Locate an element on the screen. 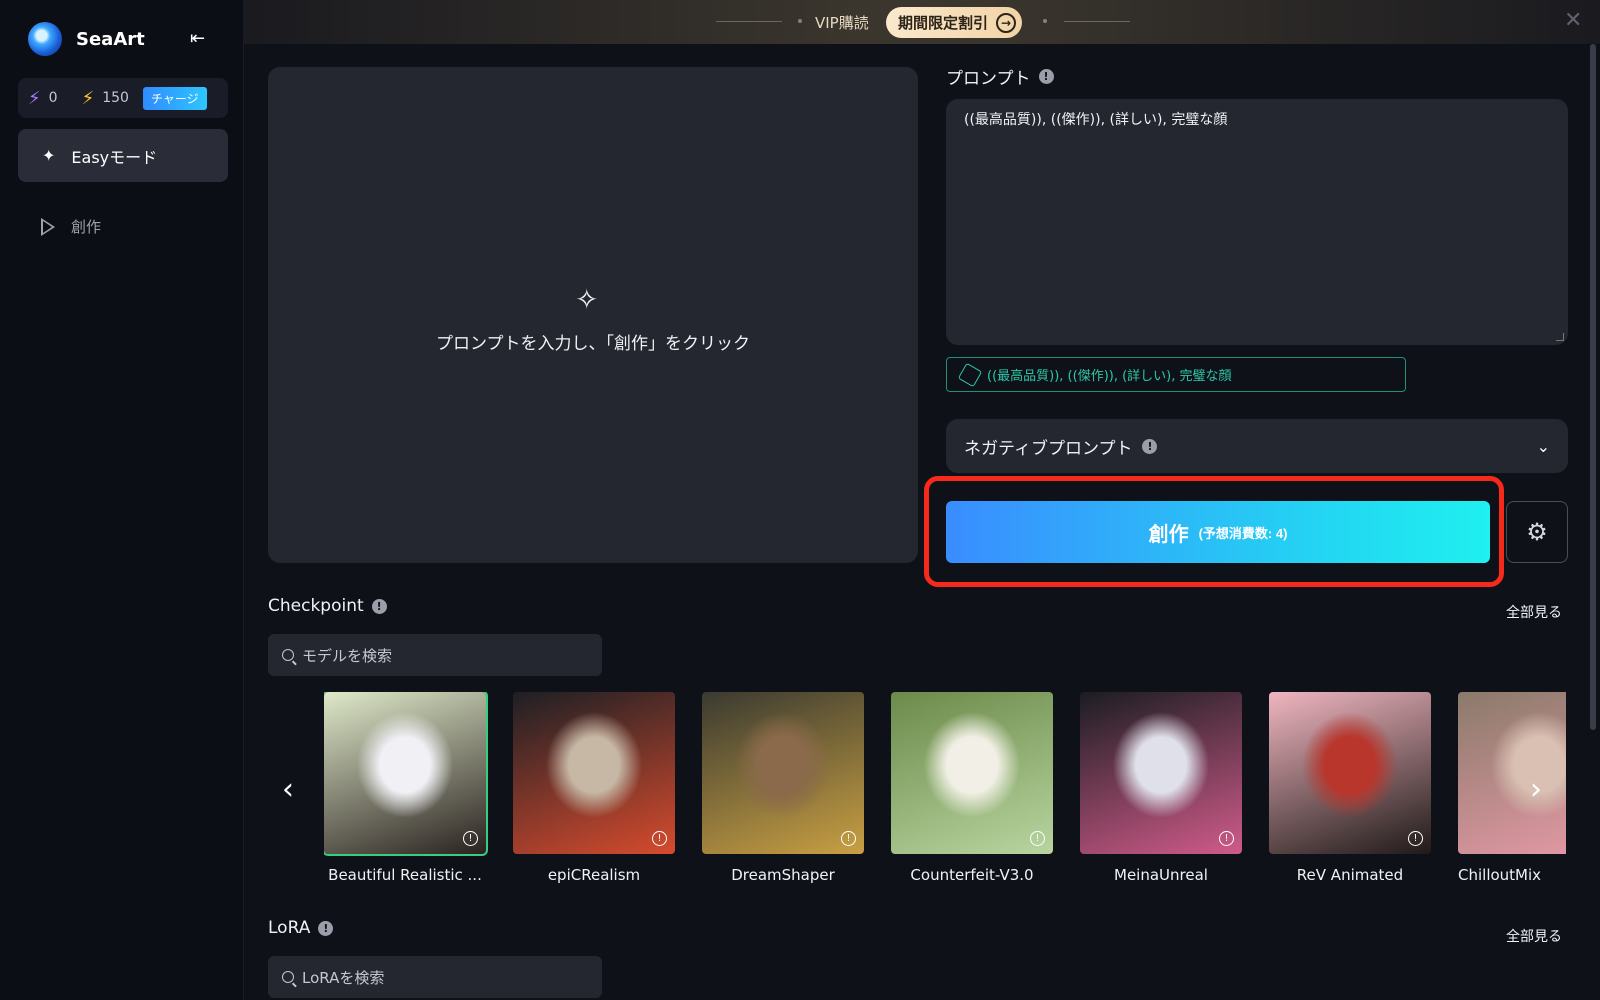  negative-prompt-dropdown: ネガティブプロンプト ! ⌄ is located at coordinates (1257, 446).